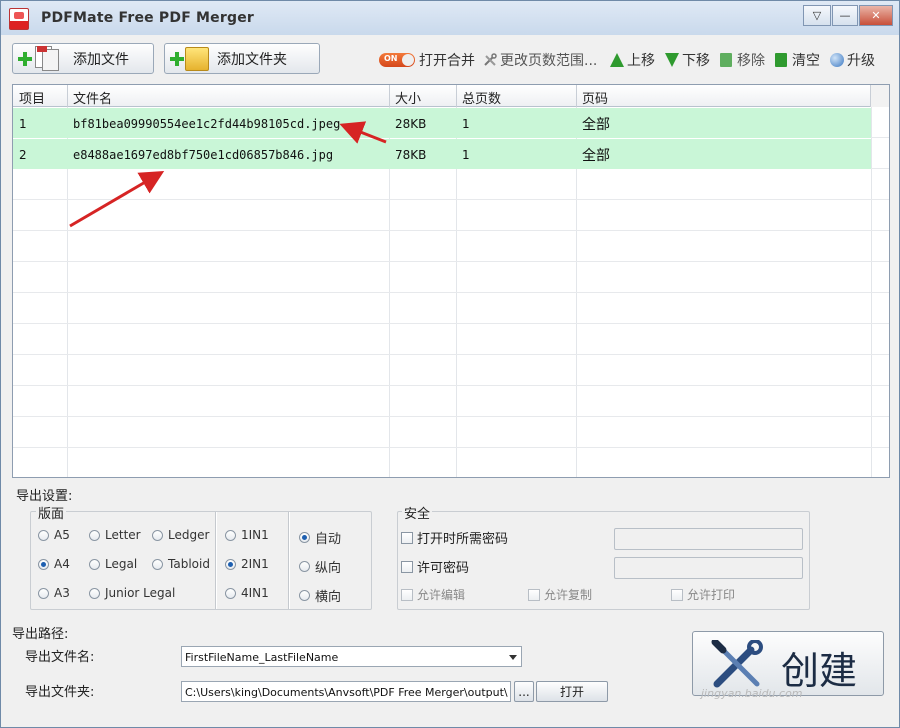  What do you see at coordinates (242, 58) in the screenshot?
I see `add-folder-button: 添加文件夹` at bounding box center [242, 58].